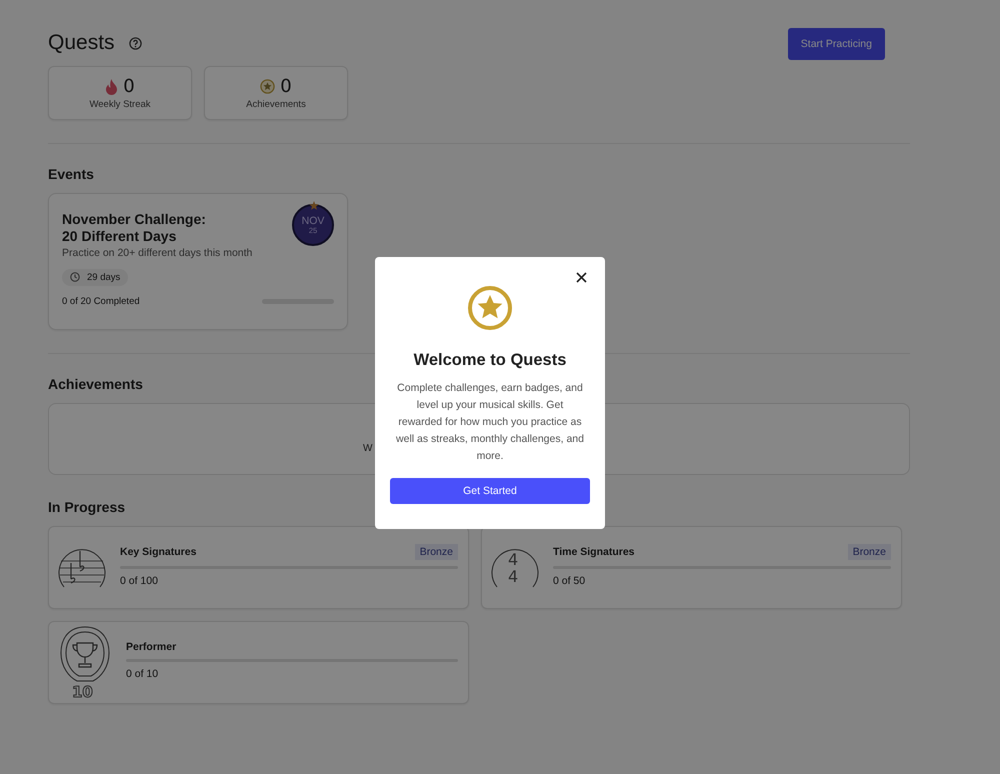 The width and height of the screenshot is (1000, 774). What do you see at coordinates (490, 491) in the screenshot?
I see `get-started-button: Get Started` at bounding box center [490, 491].